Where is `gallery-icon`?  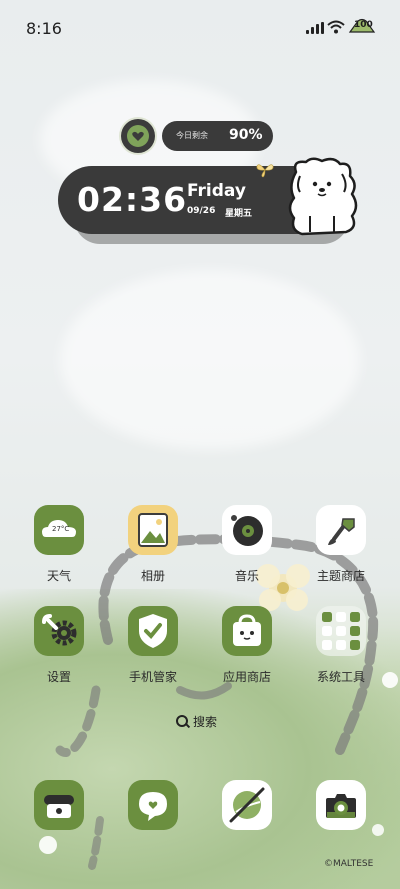
gallery-icon is located at coordinates (153, 530).